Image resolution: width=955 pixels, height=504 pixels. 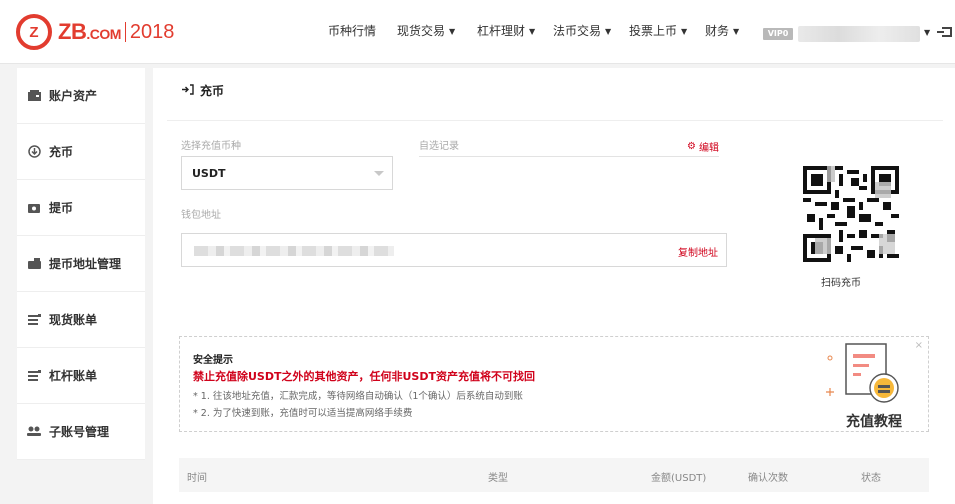 I want to click on notice-warning: 禁止充值除USDT之外的其他资产，任何非USDT资产充值将不可找回, so click(x=364, y=376).